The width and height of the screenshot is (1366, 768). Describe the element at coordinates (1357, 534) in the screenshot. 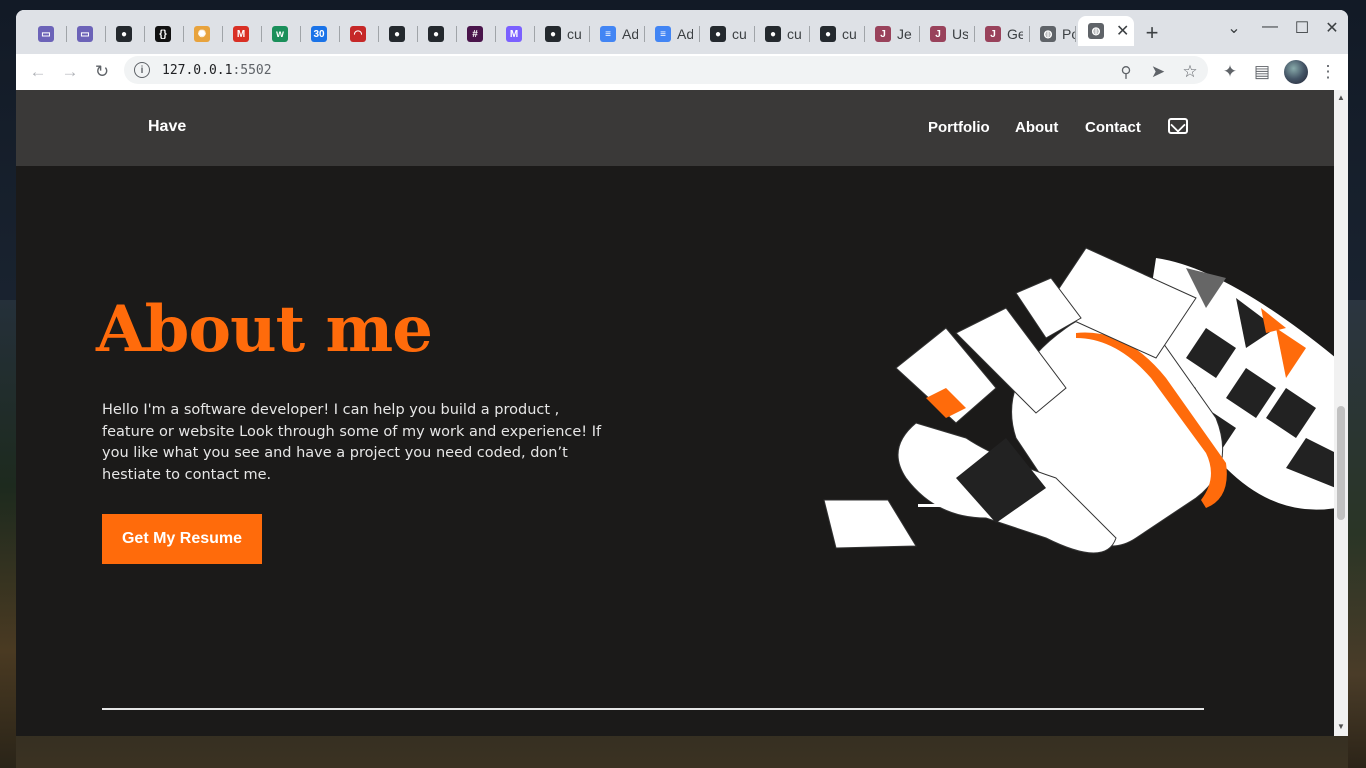

I see `desktop-wallpaper-right` at that location.